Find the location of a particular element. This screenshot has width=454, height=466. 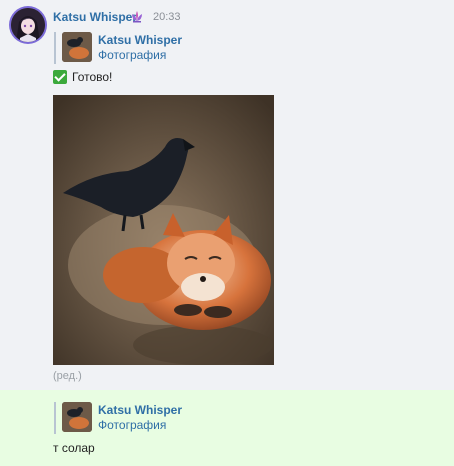

check-box-icon is located at coordinates (60, 77).